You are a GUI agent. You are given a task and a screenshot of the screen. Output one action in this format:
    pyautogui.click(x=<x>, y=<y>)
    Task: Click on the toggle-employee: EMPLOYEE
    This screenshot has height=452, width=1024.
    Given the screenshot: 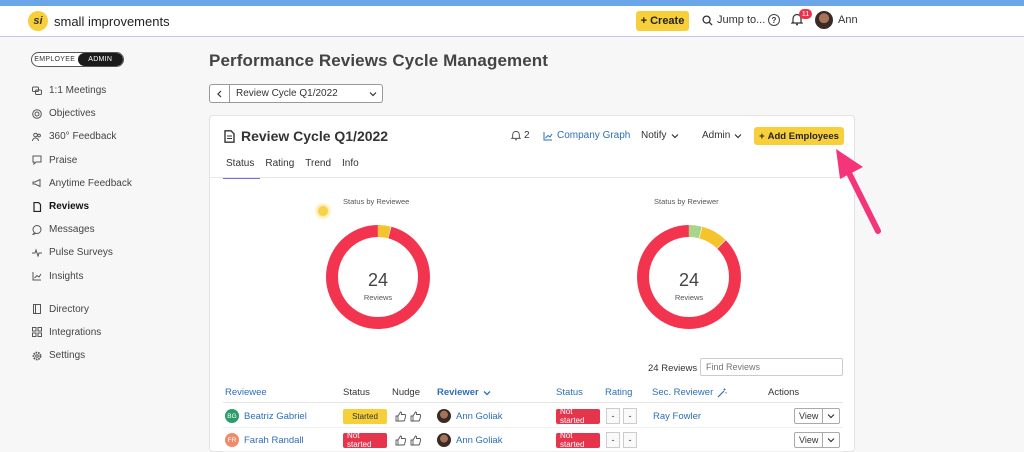 What is the action you would take?
    pyautogui.click(x=55, y=59)
    